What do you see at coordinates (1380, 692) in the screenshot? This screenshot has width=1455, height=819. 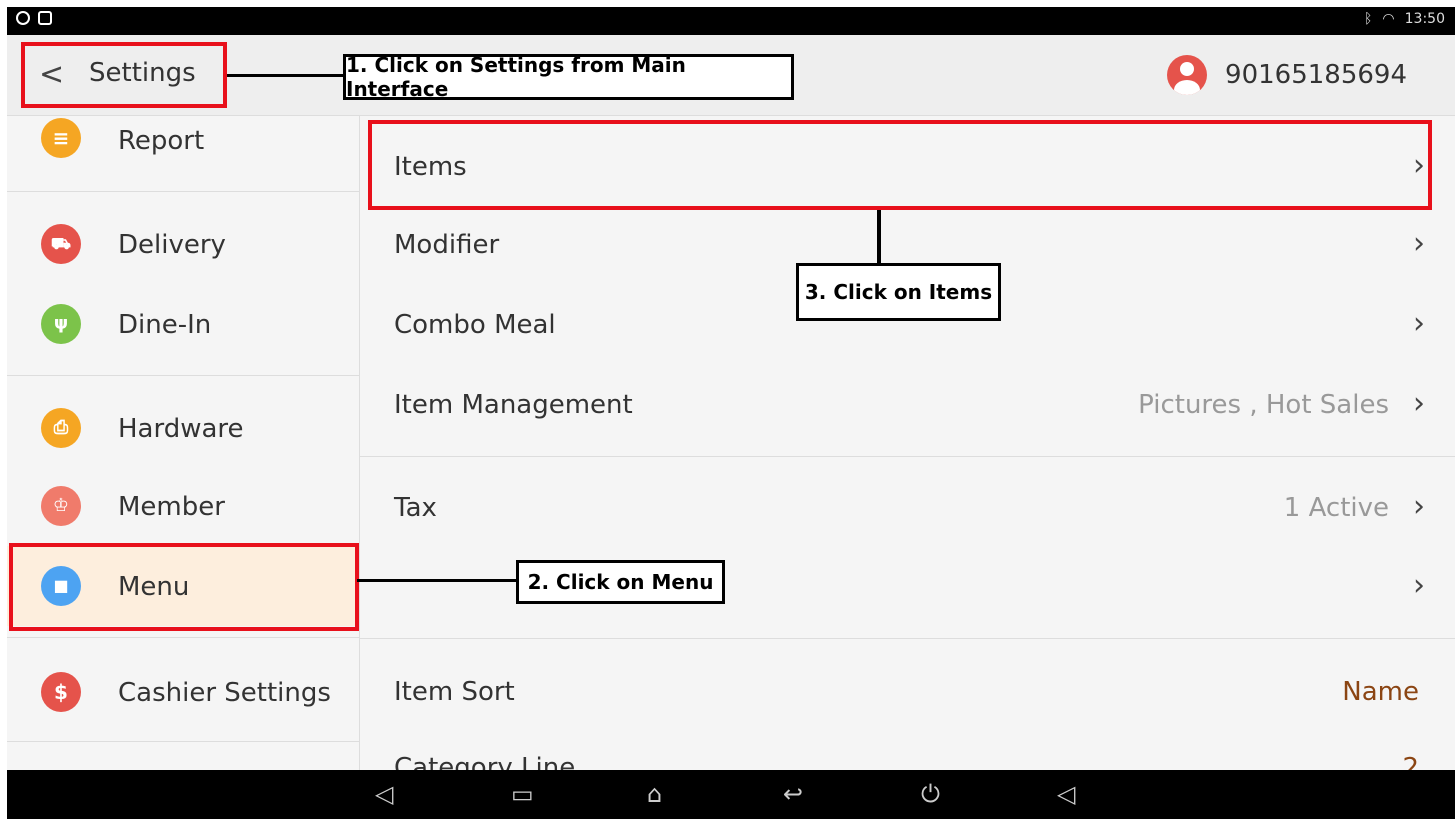 I see `row-value: Name` at bounding box center [1380, 692].